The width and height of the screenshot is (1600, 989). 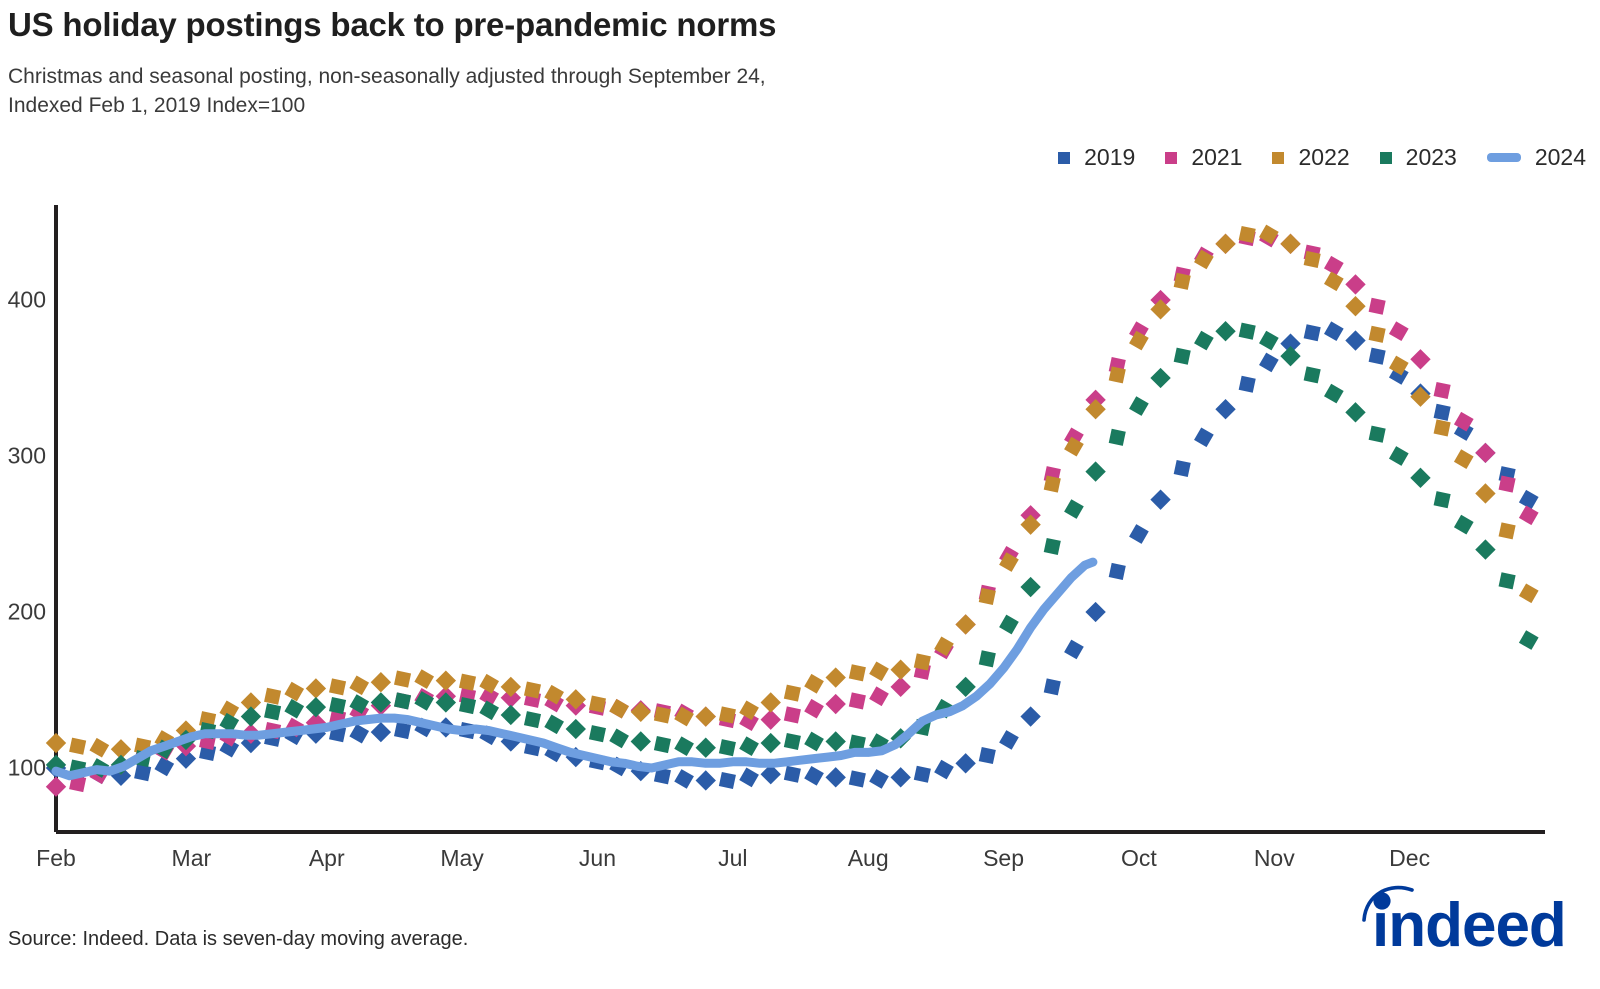 I want to click on indeed-logo: indeed, so click(x=1464, y=919).